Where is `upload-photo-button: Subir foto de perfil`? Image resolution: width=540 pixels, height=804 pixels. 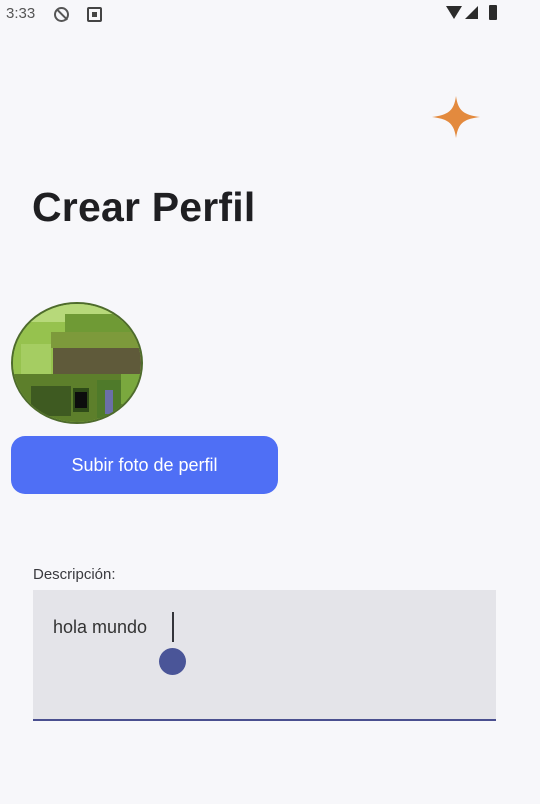
upload-photo-button: Subir foto de perfil is located at coordinates (144, 465).